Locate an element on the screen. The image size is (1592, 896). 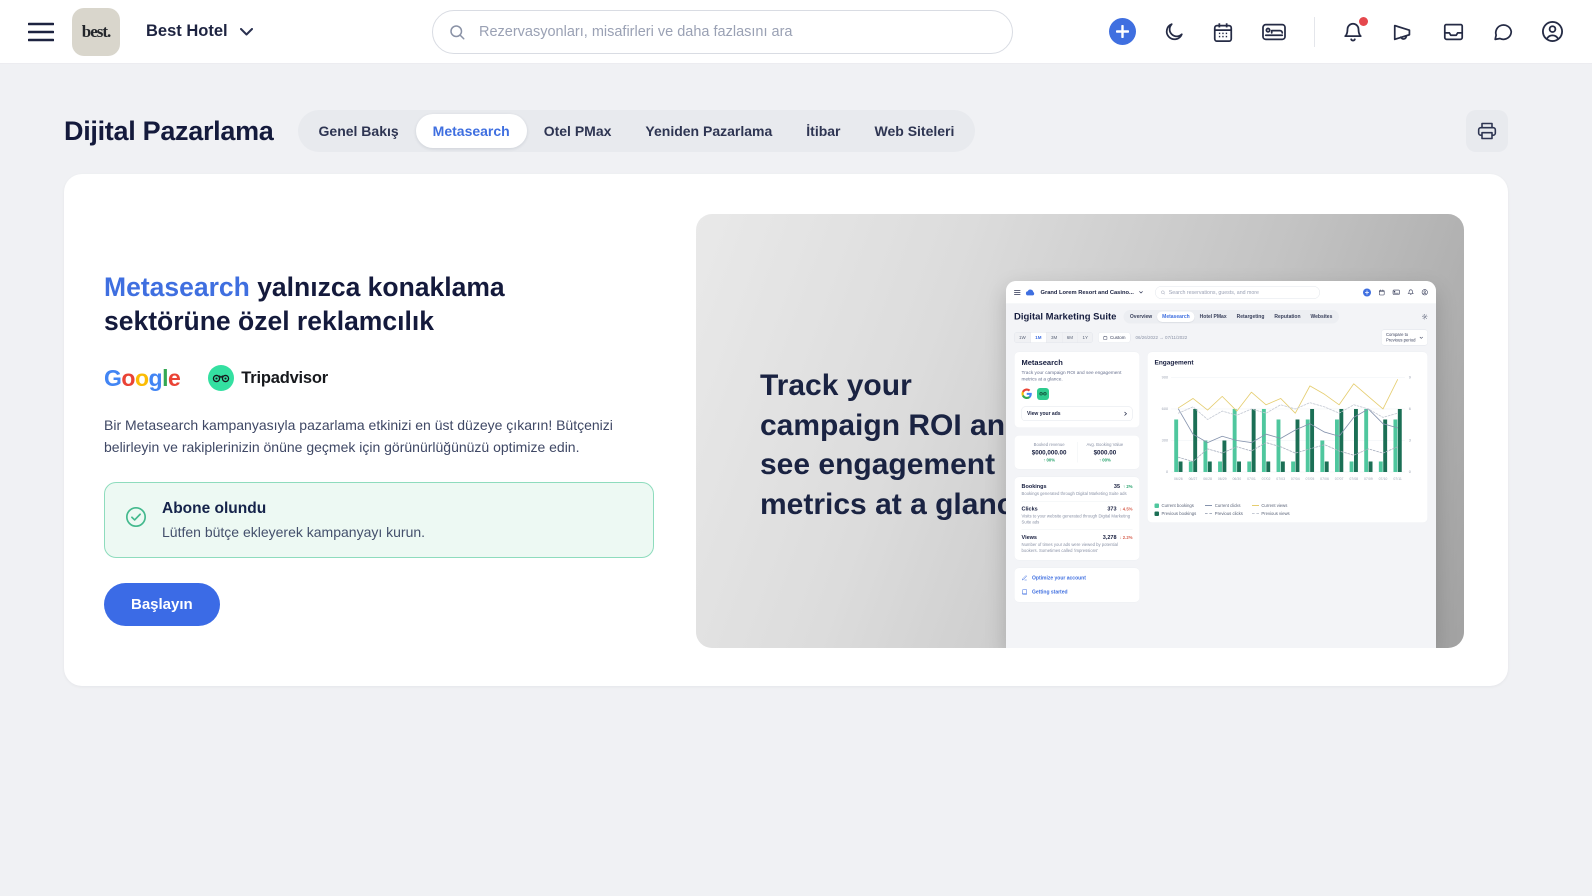
svg-text: 07/05 is located at coordinates (1310, 479).